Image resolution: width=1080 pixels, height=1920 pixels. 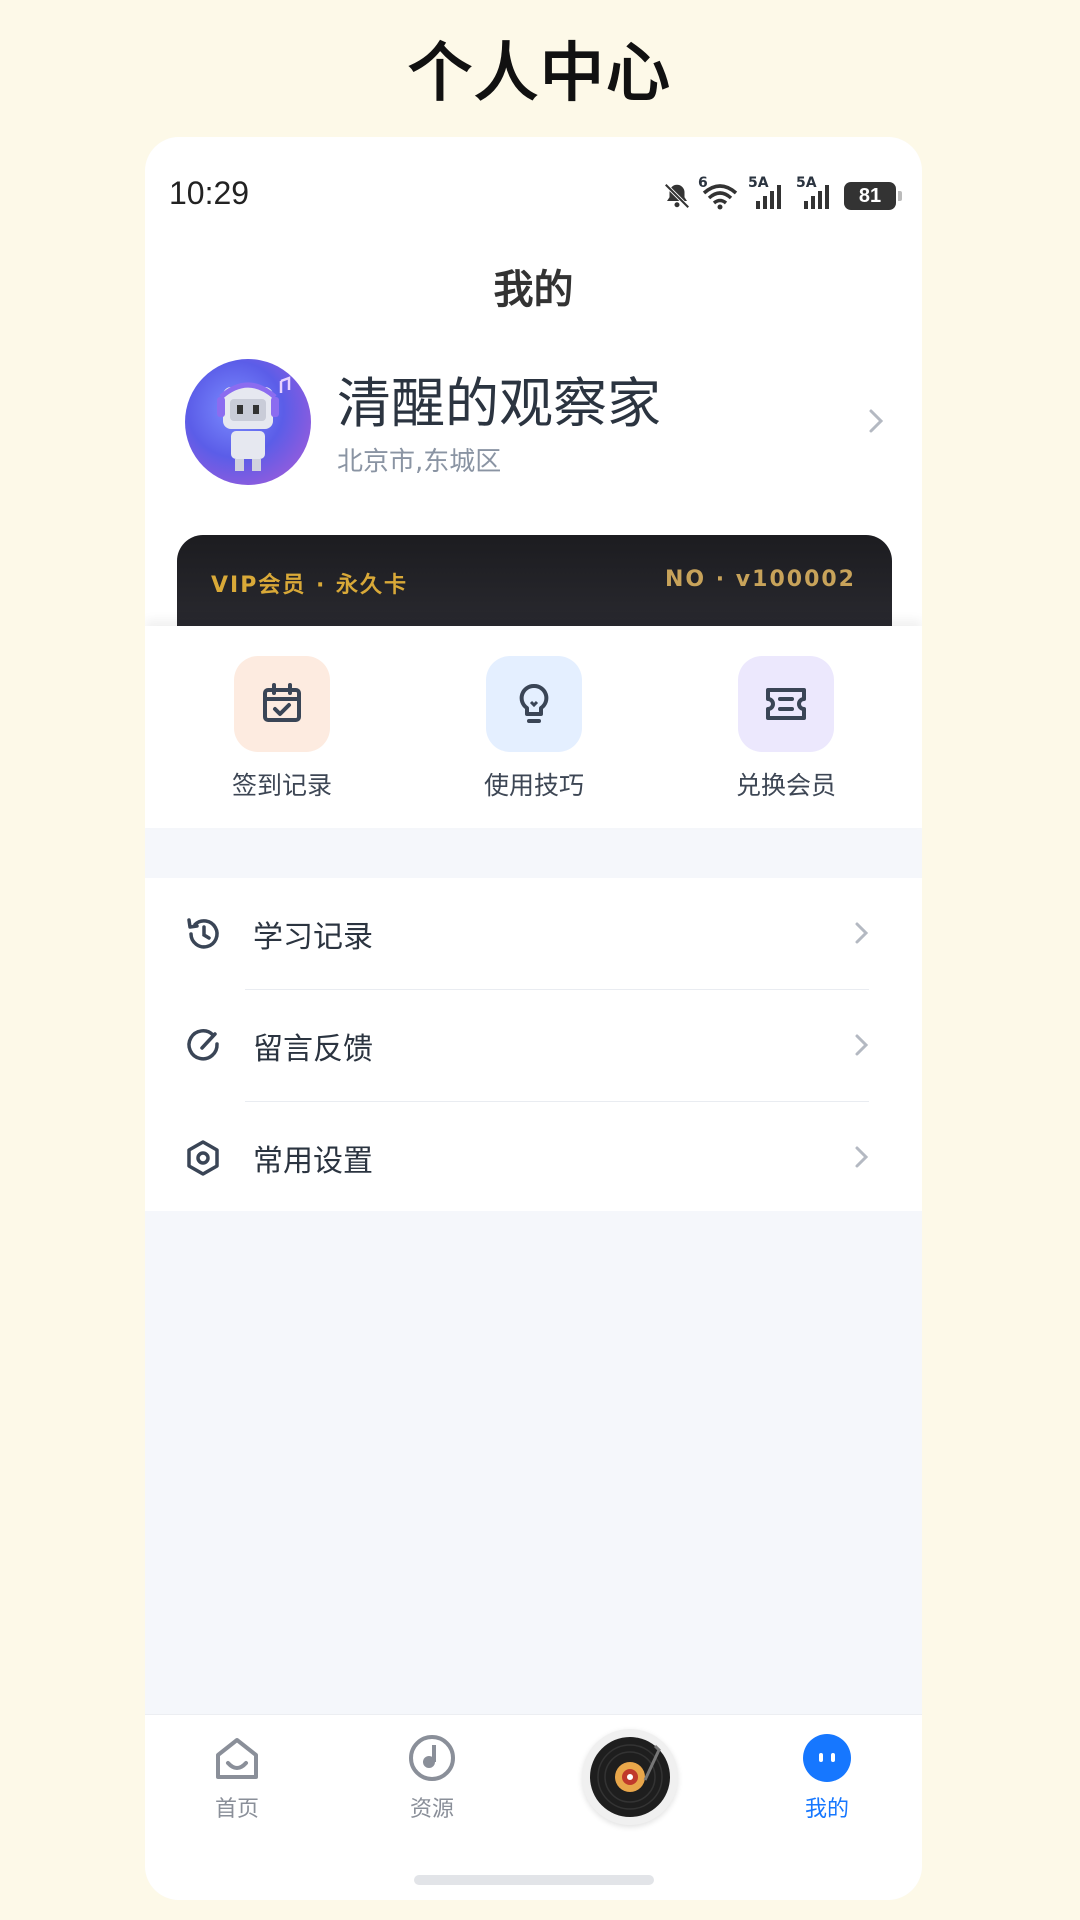 What do you see at coordinates (873, 196) in the screenshot?
I see `battery-icon: 81` at bounding box center [873, 196].